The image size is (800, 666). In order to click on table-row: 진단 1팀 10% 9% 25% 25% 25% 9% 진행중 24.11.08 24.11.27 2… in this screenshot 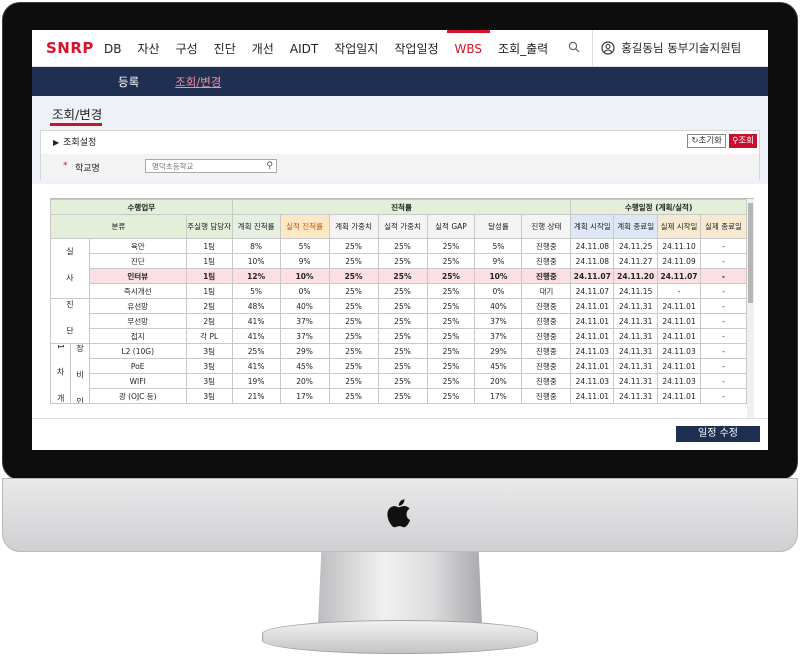, I will do `click(399, 261)`.